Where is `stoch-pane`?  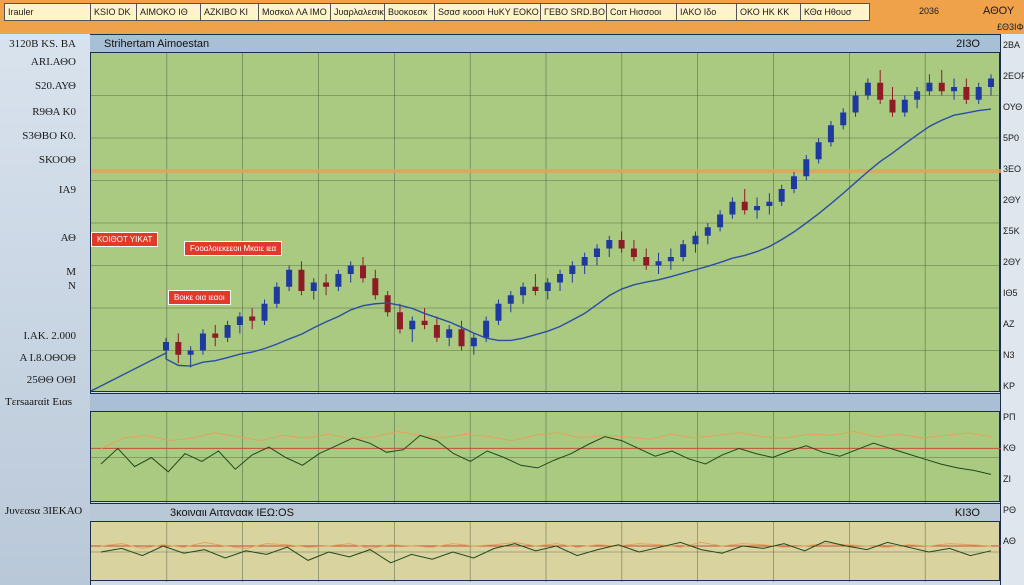
stoch-pane is located at coordinates (545, 551).